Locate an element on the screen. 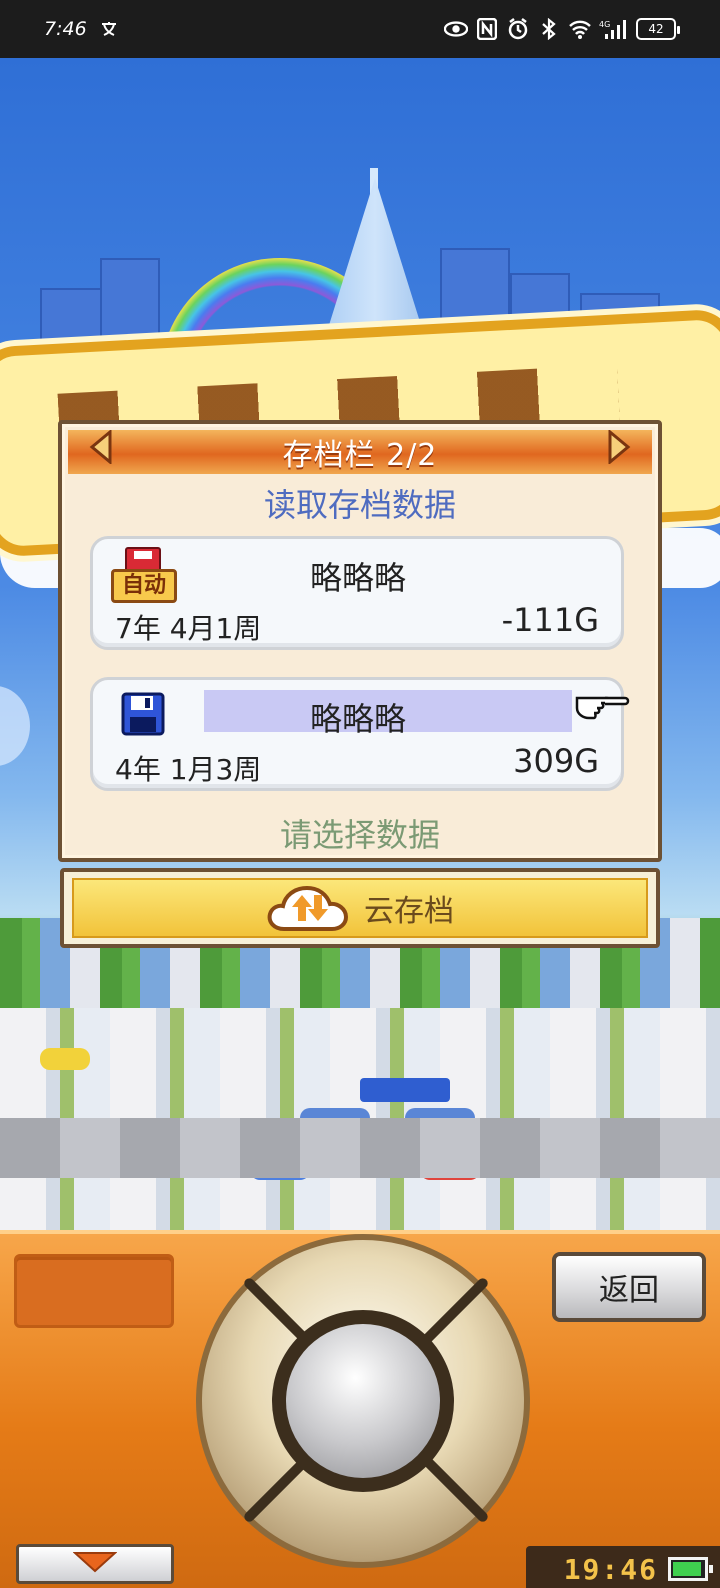  scroll-down-button is located at coordinates (95, 1564).